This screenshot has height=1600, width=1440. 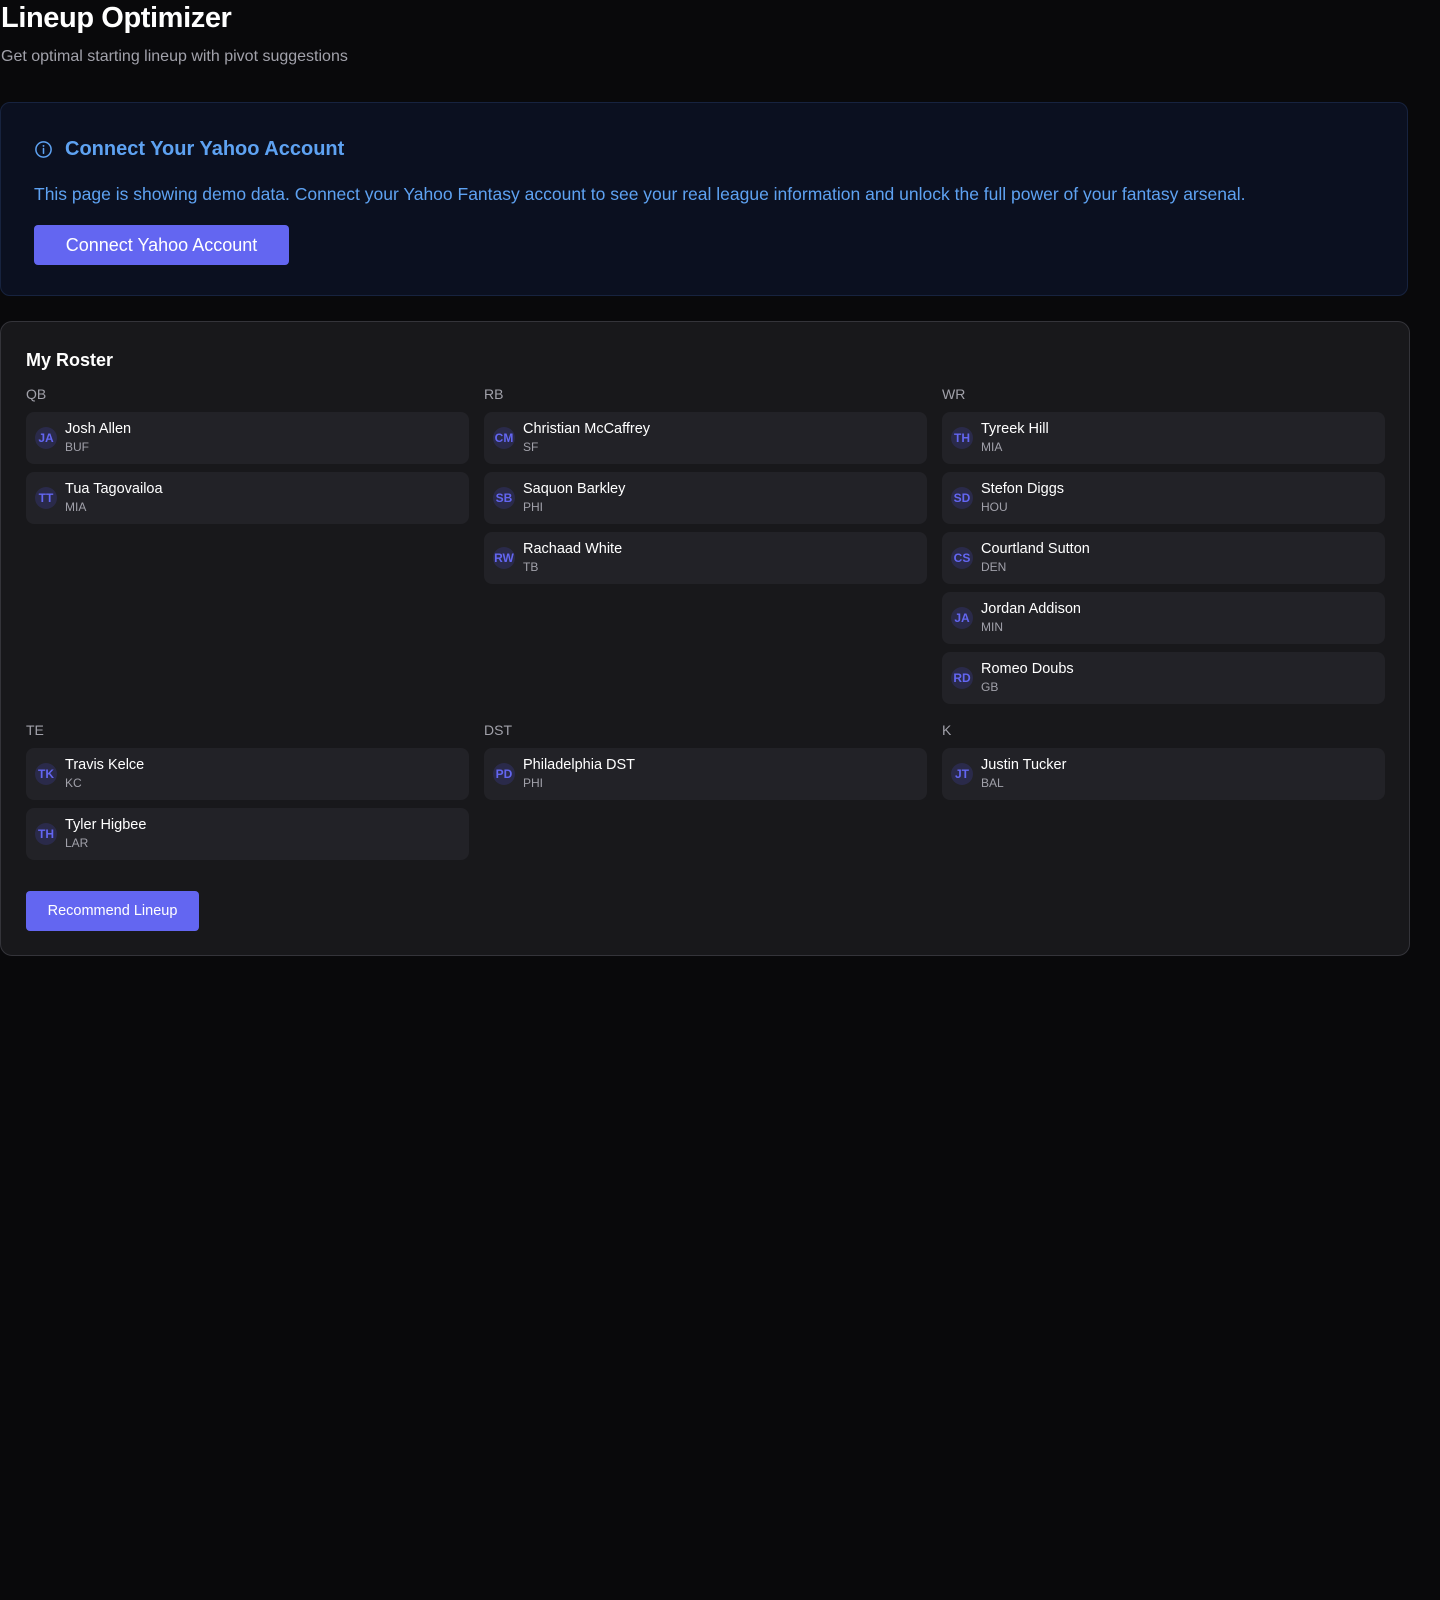 What do you see at coordinates (705, 498) in the screenshot?
I see `player-row: SB Saquon Barkley PHI` at bounding box center [705, 498].